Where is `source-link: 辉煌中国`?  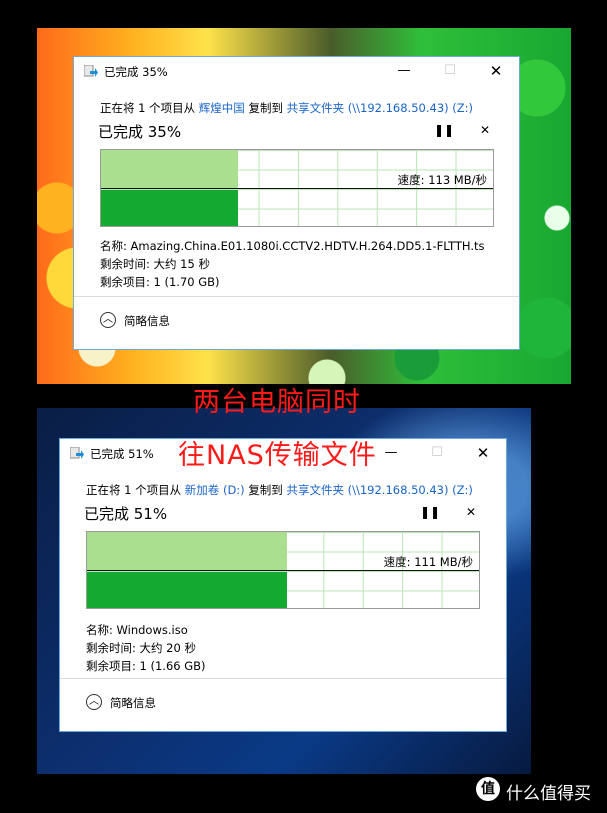 source-link: 辉煌中国 is located at coordinates (222, 108).